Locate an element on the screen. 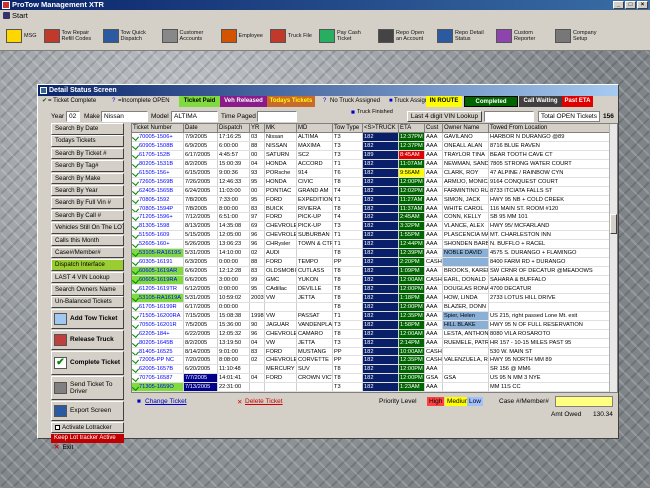 The height and width of the screenshot is (488, 650). nav-button: Dispatch Interface is located at coordinates (87, 265).